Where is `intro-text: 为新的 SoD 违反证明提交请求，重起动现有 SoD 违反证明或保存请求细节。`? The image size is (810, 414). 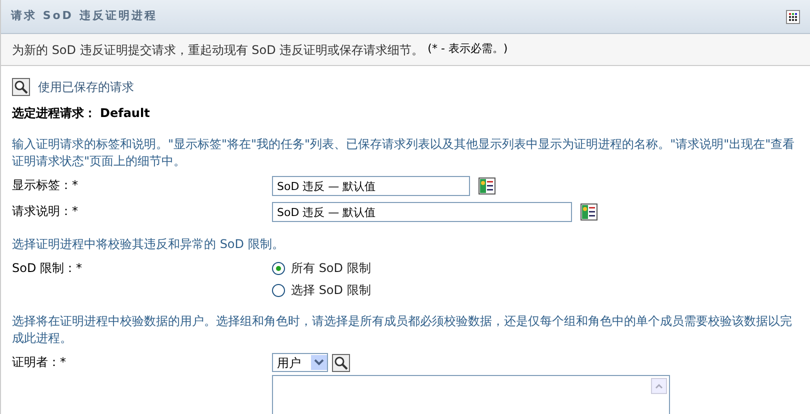 intro-text: 为新的 SoD 违反证明提交请求，重起动现有 SoD 违反证明或保存请求细节。 is located at coordinates (218, 50).